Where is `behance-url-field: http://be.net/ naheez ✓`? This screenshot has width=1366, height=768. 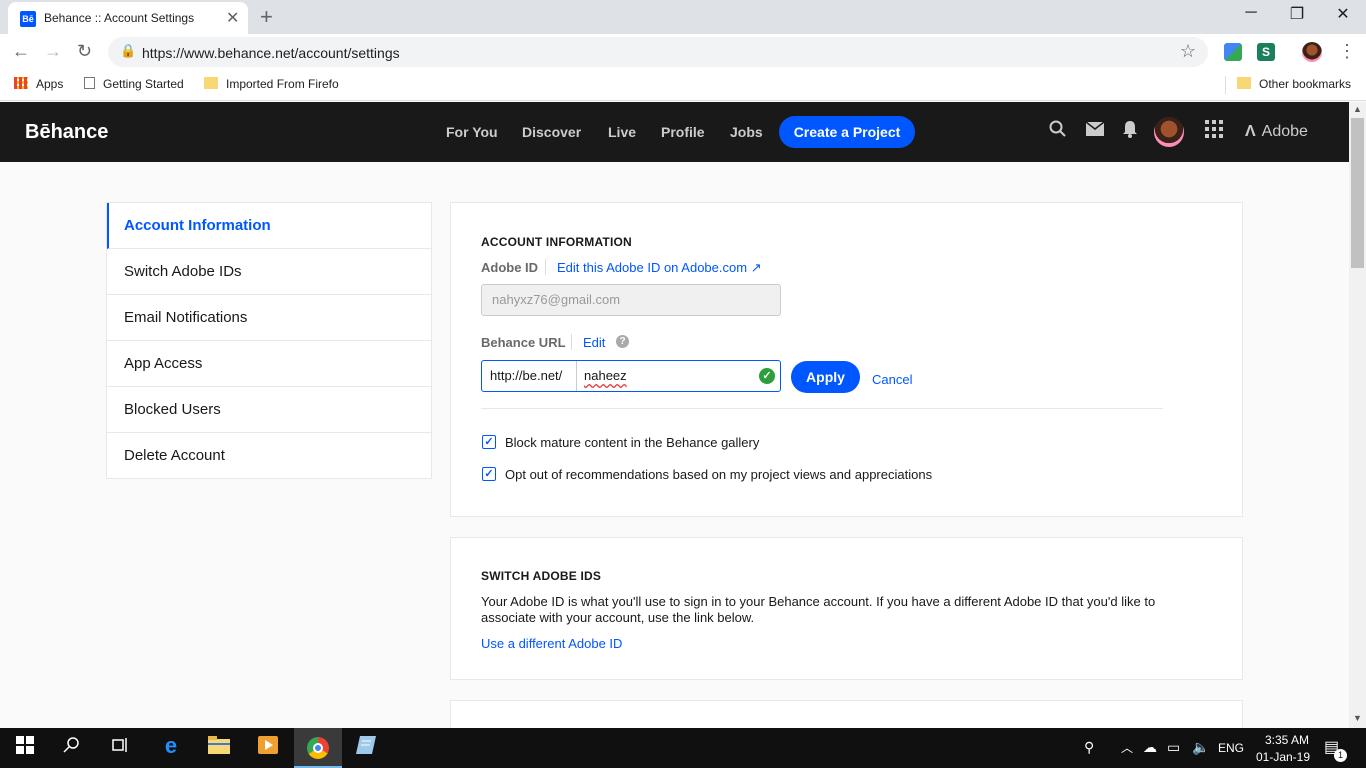 behance-url-field: http://be.net/ naheez ✓ is located at coordinates (631, 376).